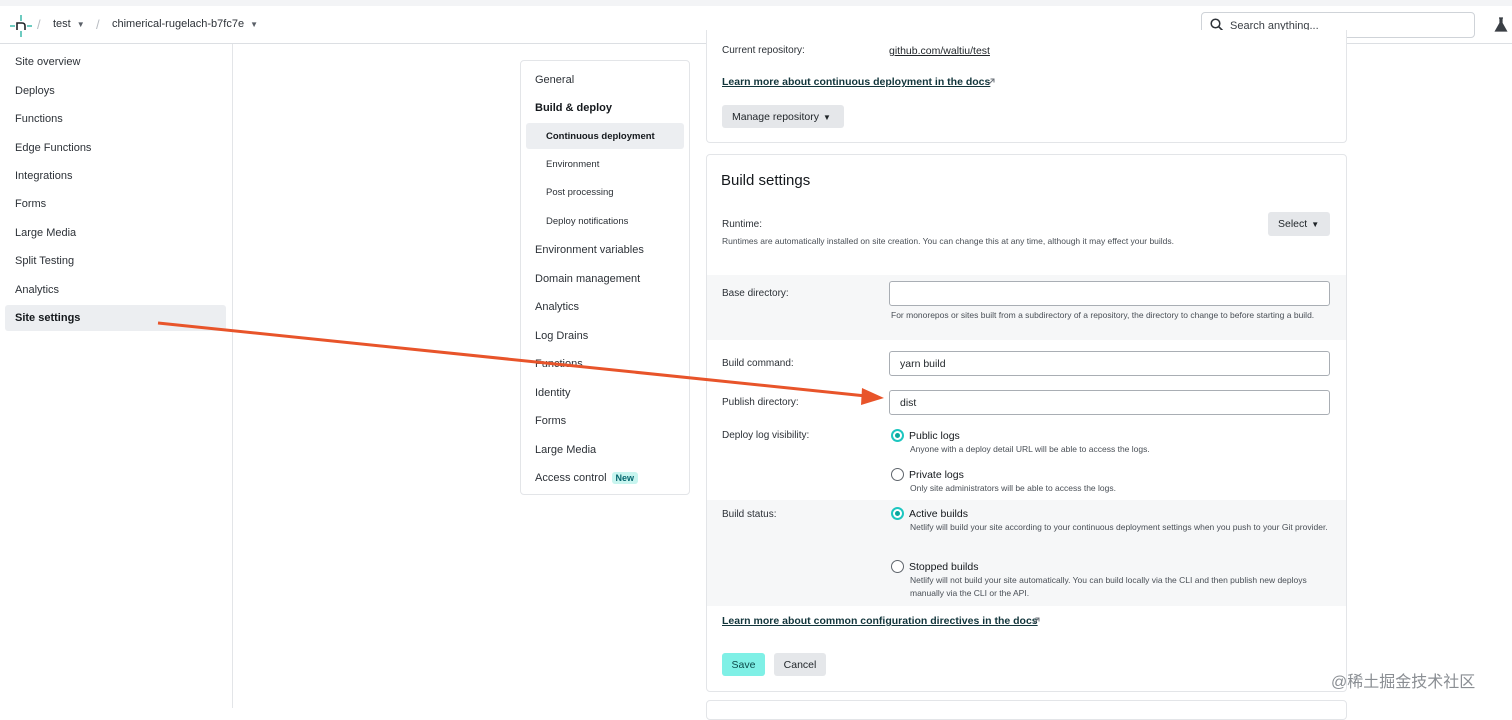 This screenshot has height=720, width=1512. Describe the element at coordinates (934, 436) in the screenshot. I see `public-logs-title: Public logs` at that location.